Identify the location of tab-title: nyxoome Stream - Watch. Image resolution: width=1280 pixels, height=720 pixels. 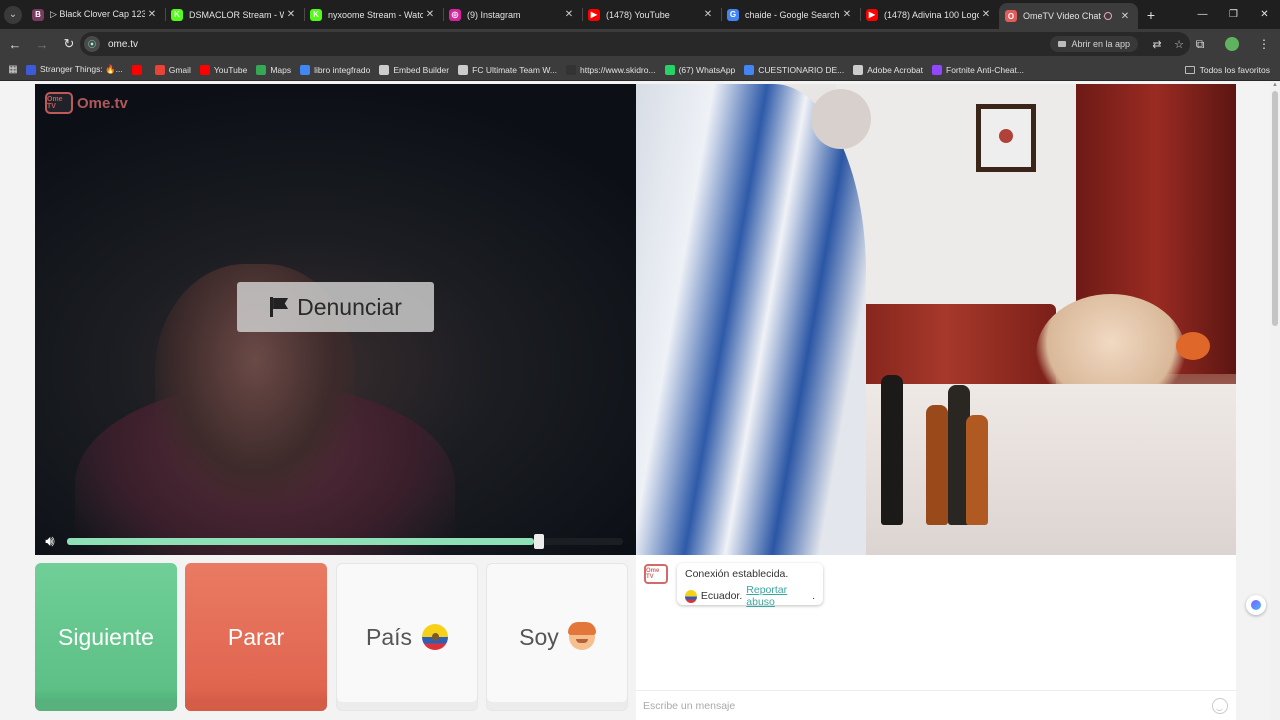
(375, 14).